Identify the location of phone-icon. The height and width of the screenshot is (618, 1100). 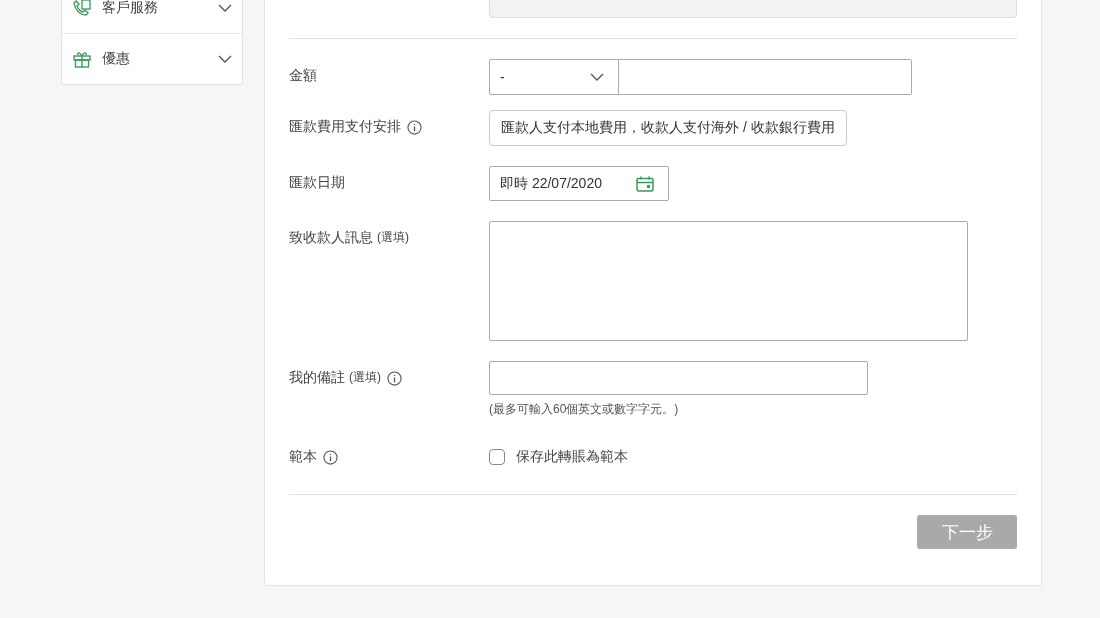
(82, 9).